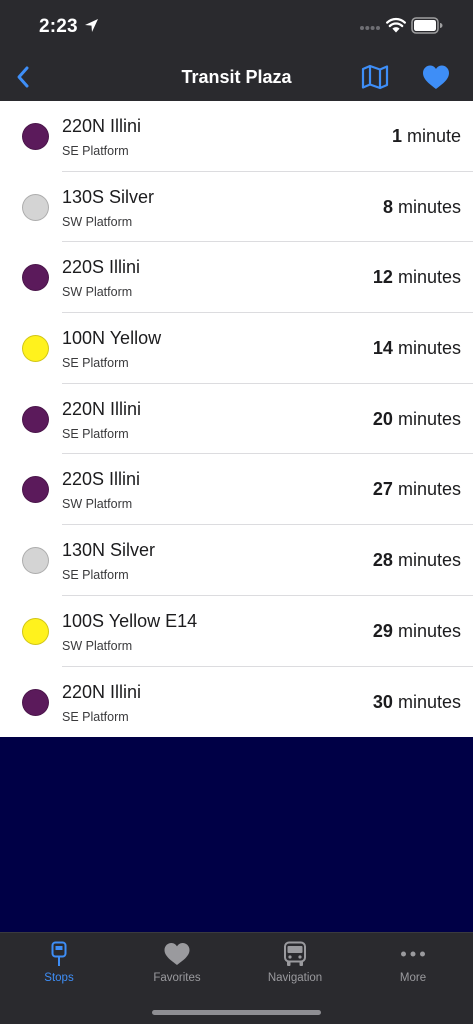 The image size is (473, 1024). What do you see at coordinates (112, 338) in the screenshot?
I see `route-name: 100N Yellow` at bounding box center [112, 338].